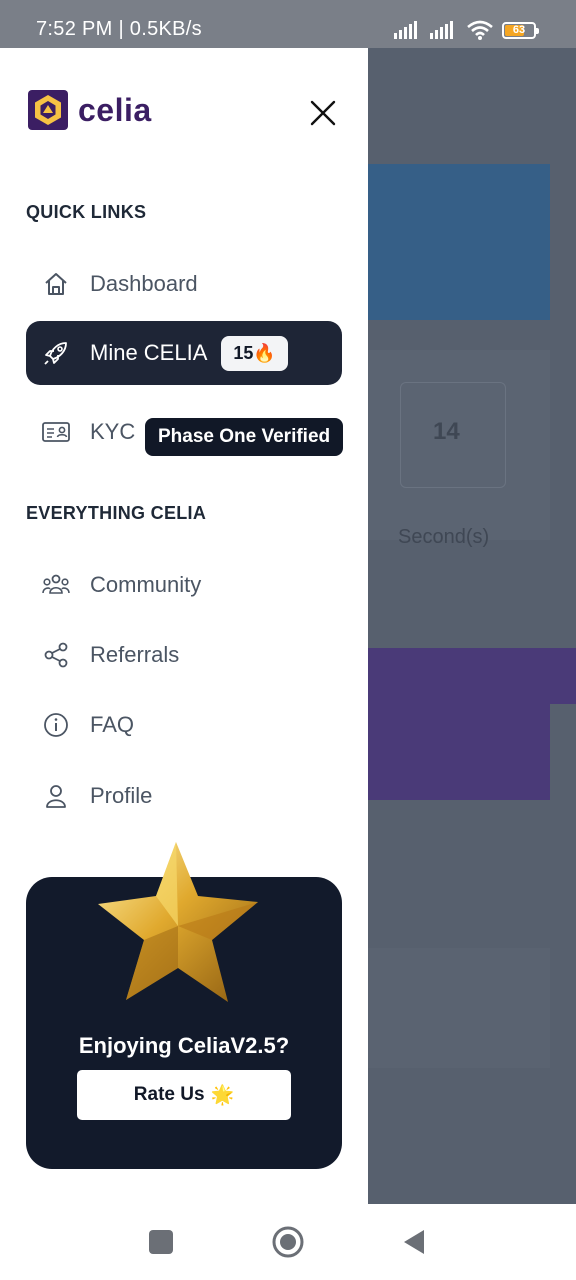 This screenshot has width=576, height=1280. What do you see at coordinates (48, 110) in the screenshot?
I see `celia-logo-icon` at bounding box center [48, 110].